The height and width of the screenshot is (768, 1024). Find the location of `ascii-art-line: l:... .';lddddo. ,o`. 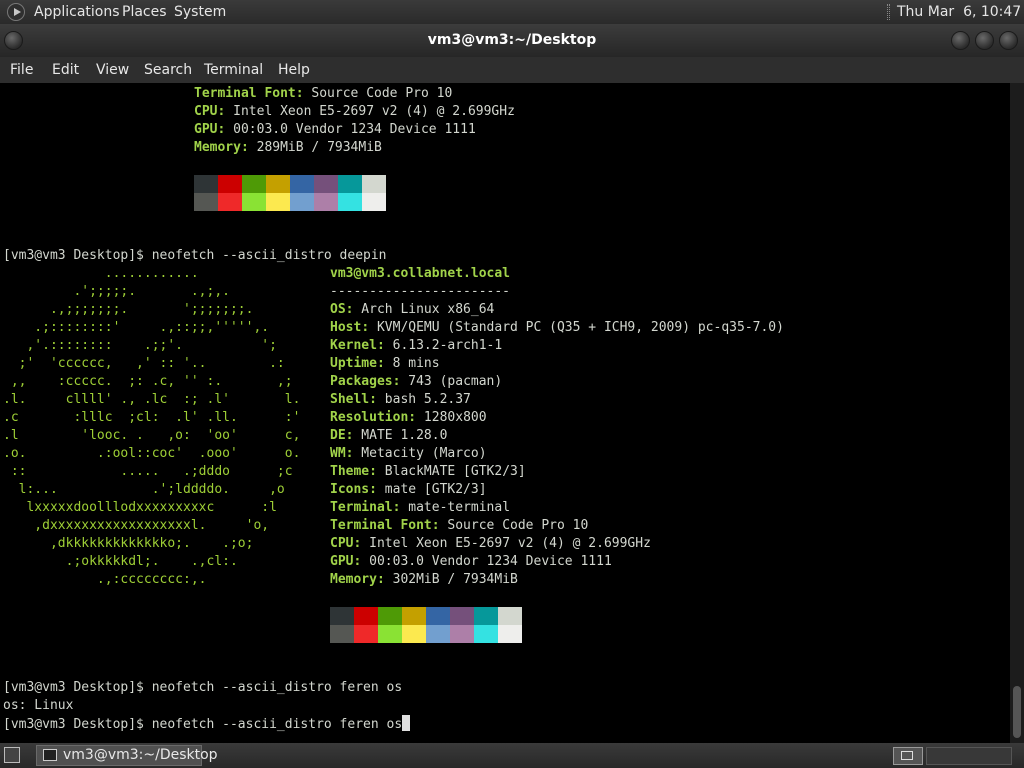

ascii-art-line: l:... .';lddddo. ,o is located at coordinates (144, 489).